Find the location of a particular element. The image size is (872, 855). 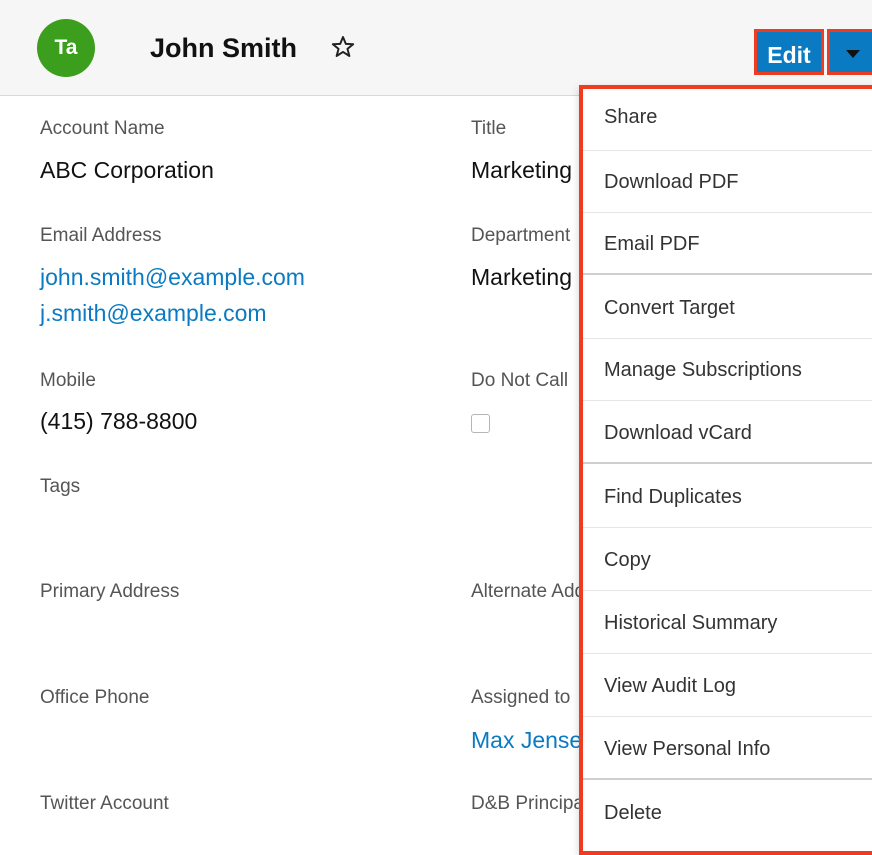

title-label: Title is located at coordinates (489, 128).